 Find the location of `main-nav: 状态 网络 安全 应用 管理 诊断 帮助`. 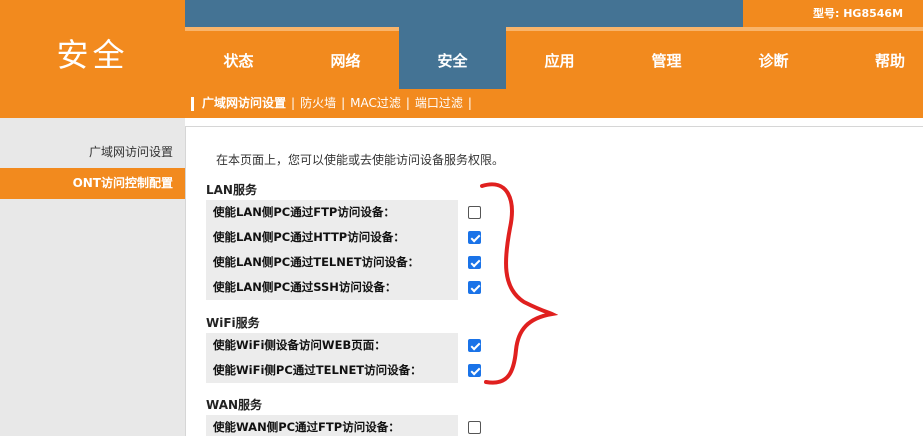

main-nav: 状态 网络 安全 应用 管理 诊断 帮助 is located at coordinates (554, 58).